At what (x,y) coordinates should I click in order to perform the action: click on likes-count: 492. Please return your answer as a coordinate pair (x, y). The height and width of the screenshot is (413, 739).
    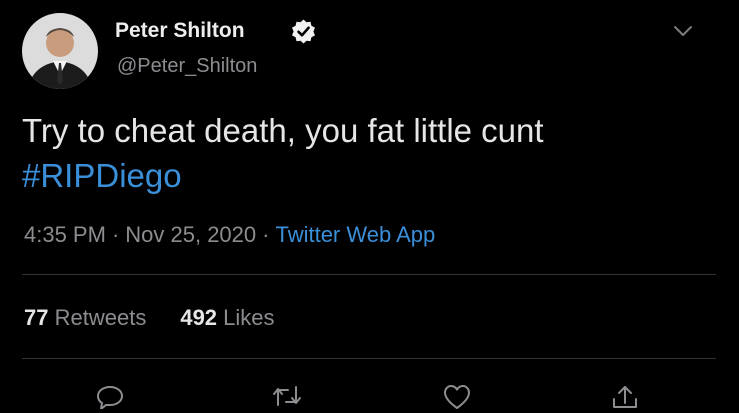
    Looking at the image, I should click on (199, 317).